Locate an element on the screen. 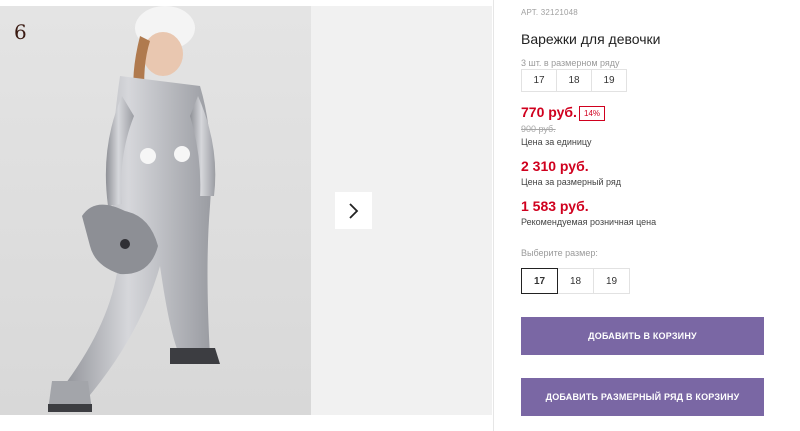  chevron-right-icon is located at coordinates (353, 210).